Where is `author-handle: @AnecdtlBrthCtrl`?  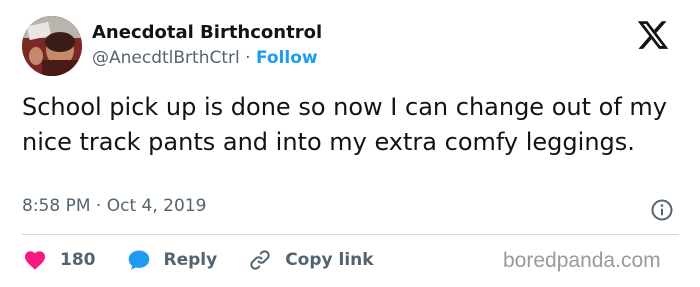 author-handle: @AnecdtlBrthCtrl is located at coordinates (166, 58).